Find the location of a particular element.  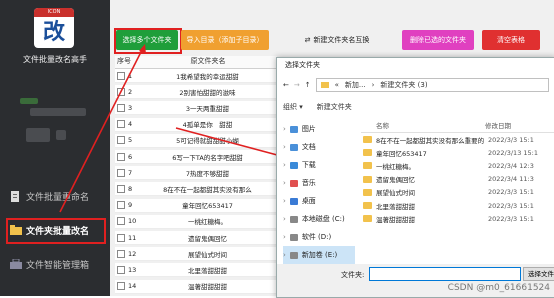

path-segment: « is located at coordinates (337, 85).